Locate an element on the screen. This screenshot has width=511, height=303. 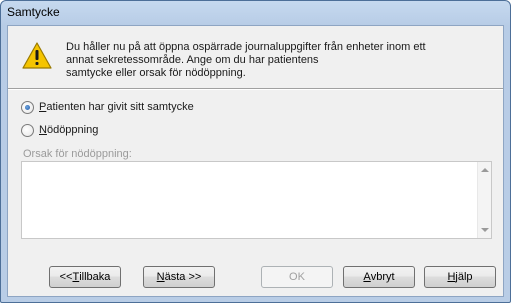
reason-scrollbar is located at coordinates (484, 200).